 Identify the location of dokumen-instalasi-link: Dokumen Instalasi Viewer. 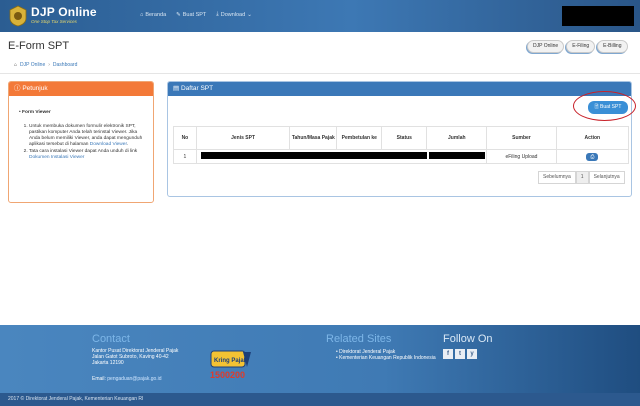
(56, 157).